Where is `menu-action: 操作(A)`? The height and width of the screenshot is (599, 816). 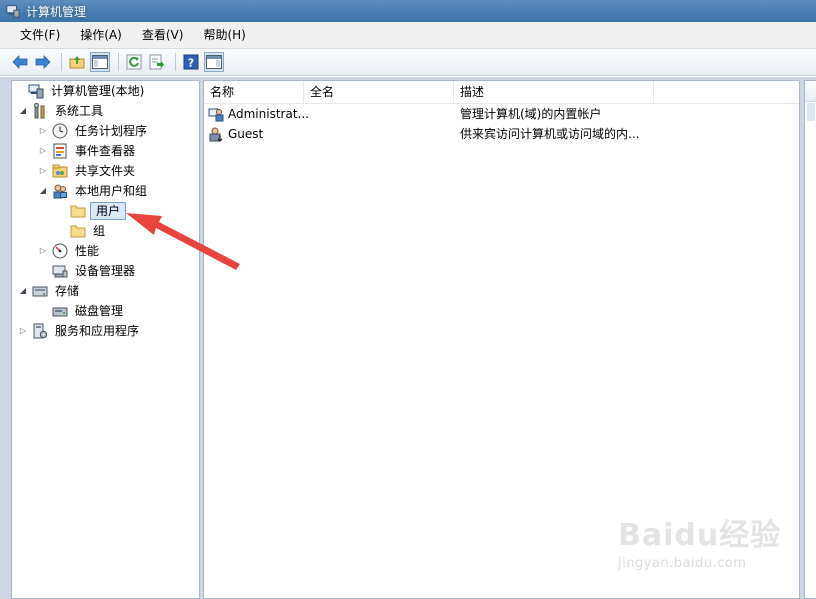
menu-action: 操作(A) is located at coordinates (101, 35).